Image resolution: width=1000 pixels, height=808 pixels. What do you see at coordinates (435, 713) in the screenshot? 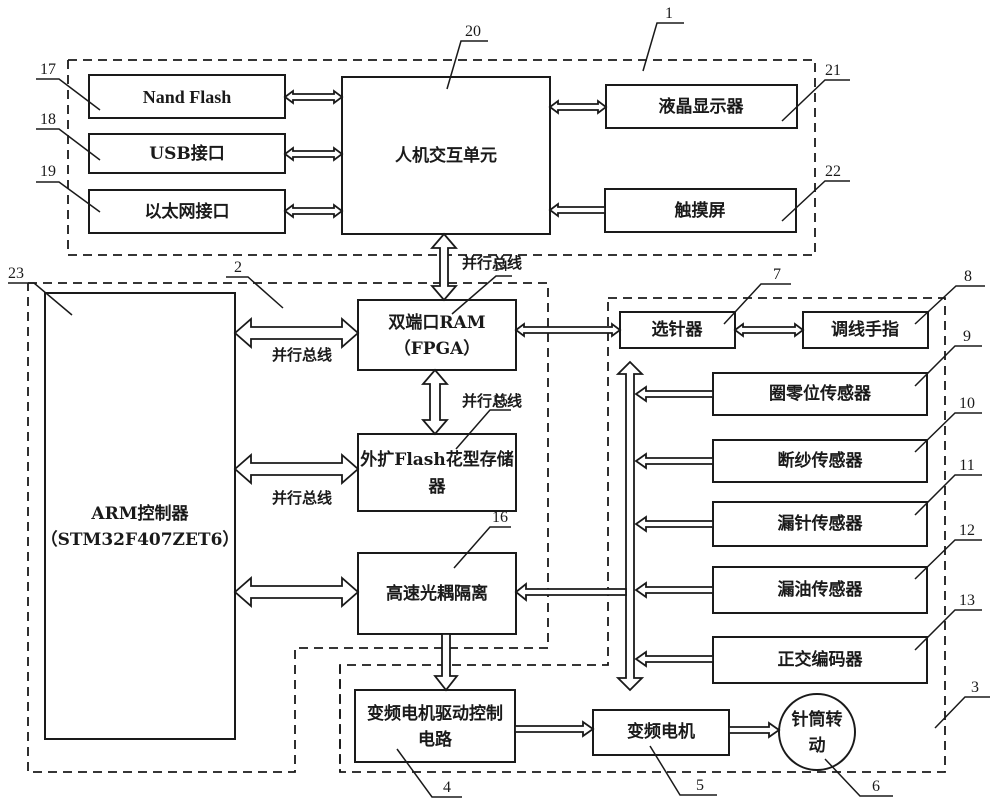
I see `vfd-drive-circuit-label: 变频电机驱动控制` at bounding box center [435, 713].